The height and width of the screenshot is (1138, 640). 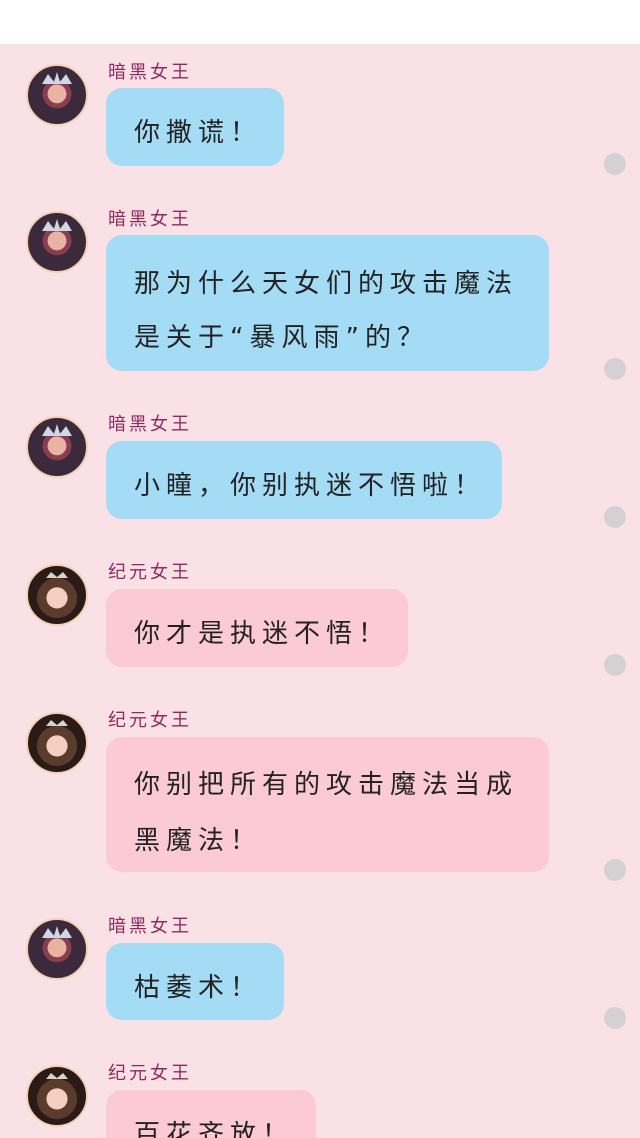 I want to click on message-bubble: 你撒谎！, so click(x=195, y=127).